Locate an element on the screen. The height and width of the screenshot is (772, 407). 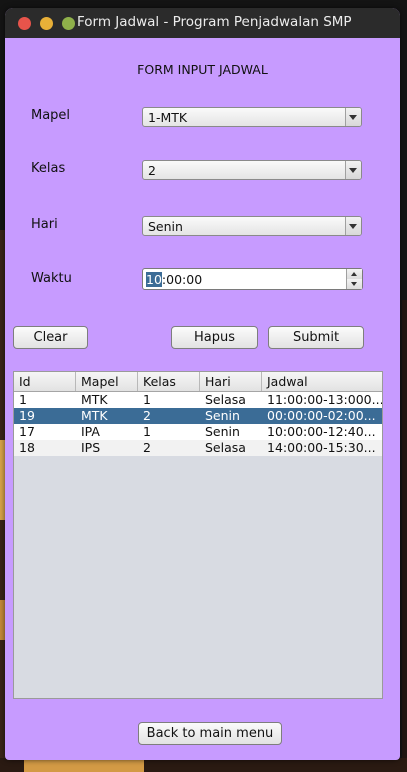
column-header-kelas: Kelas is located at coordinates (169, 381).